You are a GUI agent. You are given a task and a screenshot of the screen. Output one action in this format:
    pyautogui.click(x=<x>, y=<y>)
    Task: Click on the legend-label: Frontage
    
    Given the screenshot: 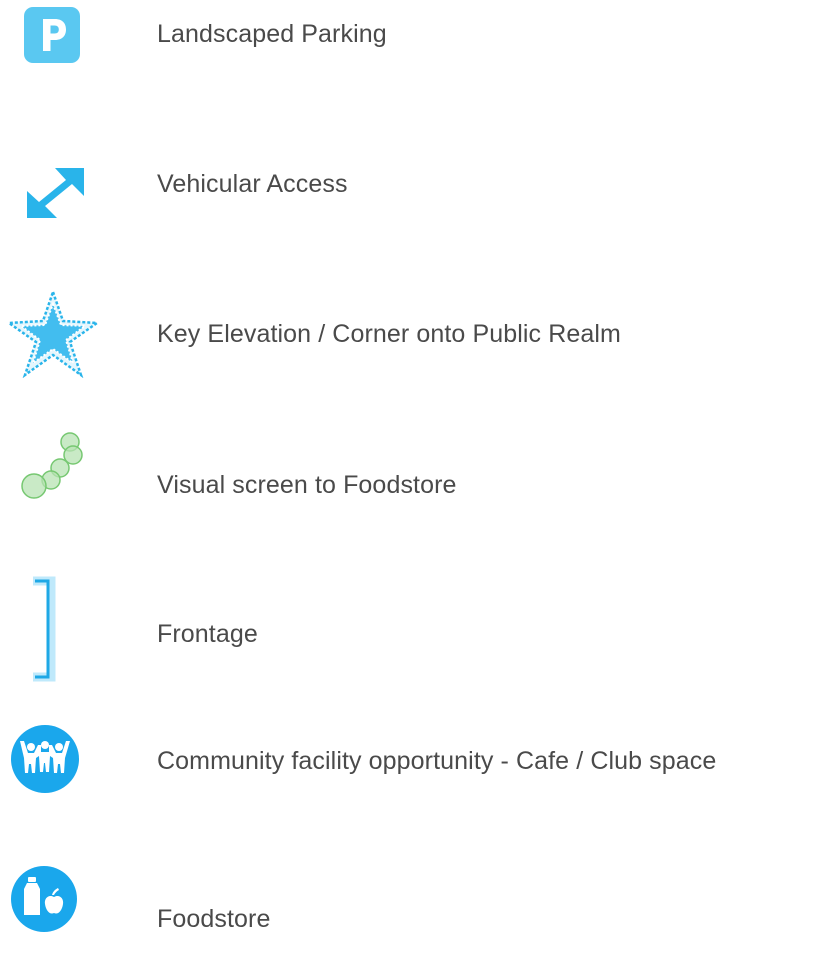 What is the action you would take?
    pyautogui.click(x=207, y=634)
    